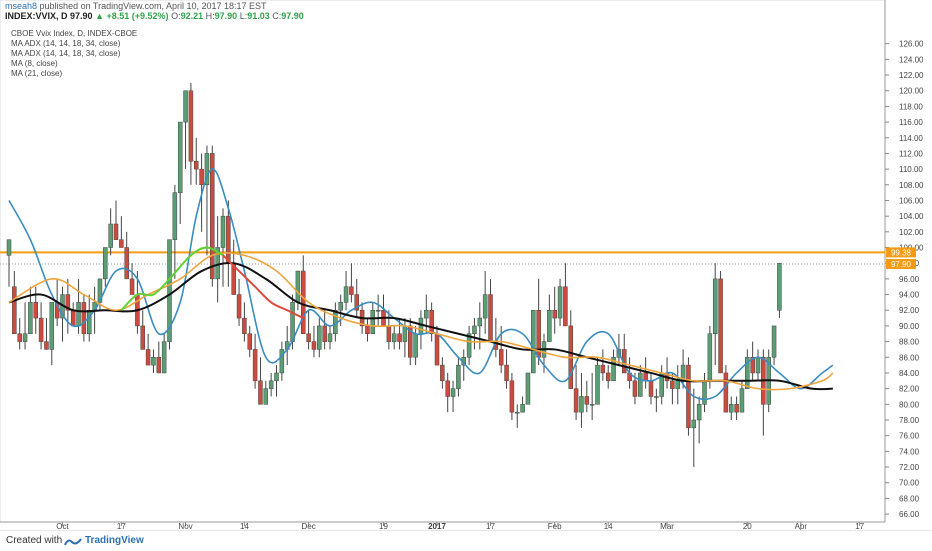 This screenshot has height=551, width=932. I want to click on low-value: 91.03, so click(258, 16).